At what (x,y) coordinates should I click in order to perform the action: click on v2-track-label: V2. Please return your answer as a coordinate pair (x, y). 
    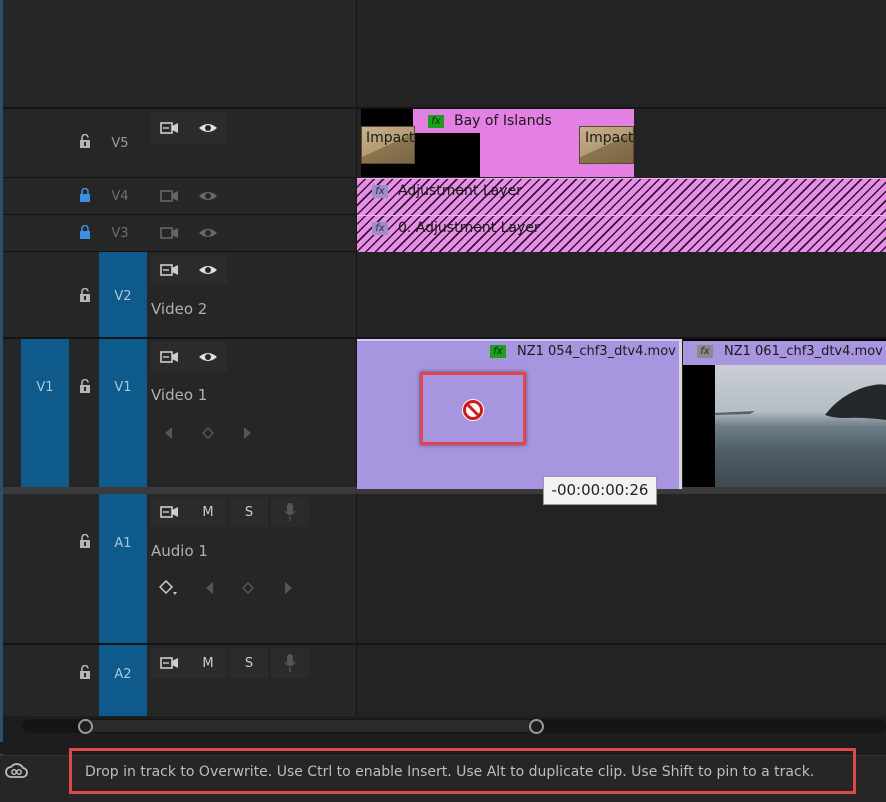
    Looking at the image, I should click on (123, 296).